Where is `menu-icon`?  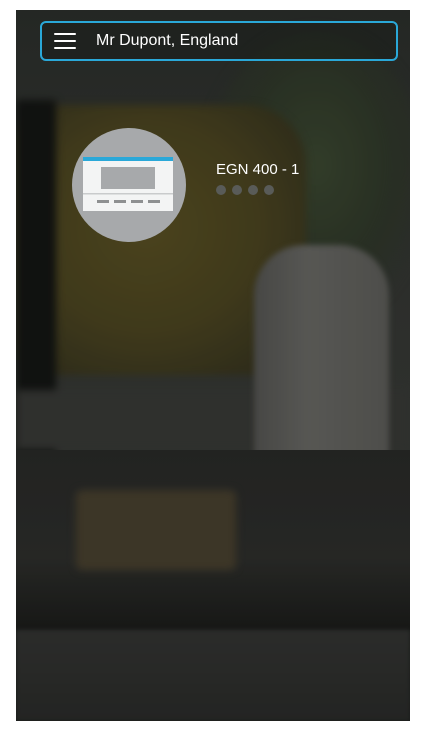 menu-icon is located at coordinates (65, 41).